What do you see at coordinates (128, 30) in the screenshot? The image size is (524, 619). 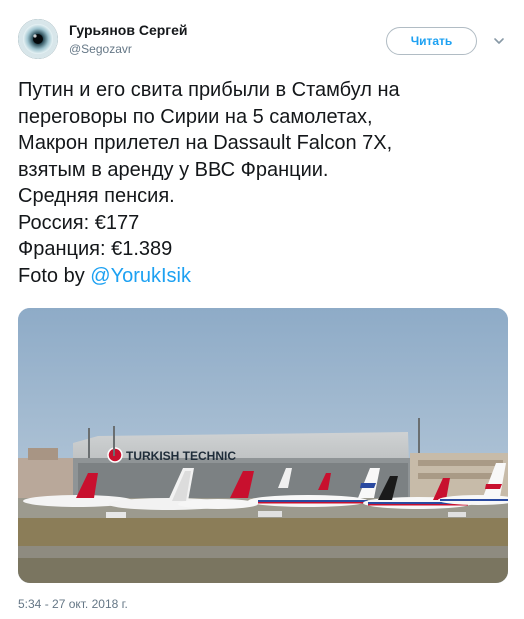 I see `user-display-name: Гурьянов Сергей` at bounding box center [128, 30].